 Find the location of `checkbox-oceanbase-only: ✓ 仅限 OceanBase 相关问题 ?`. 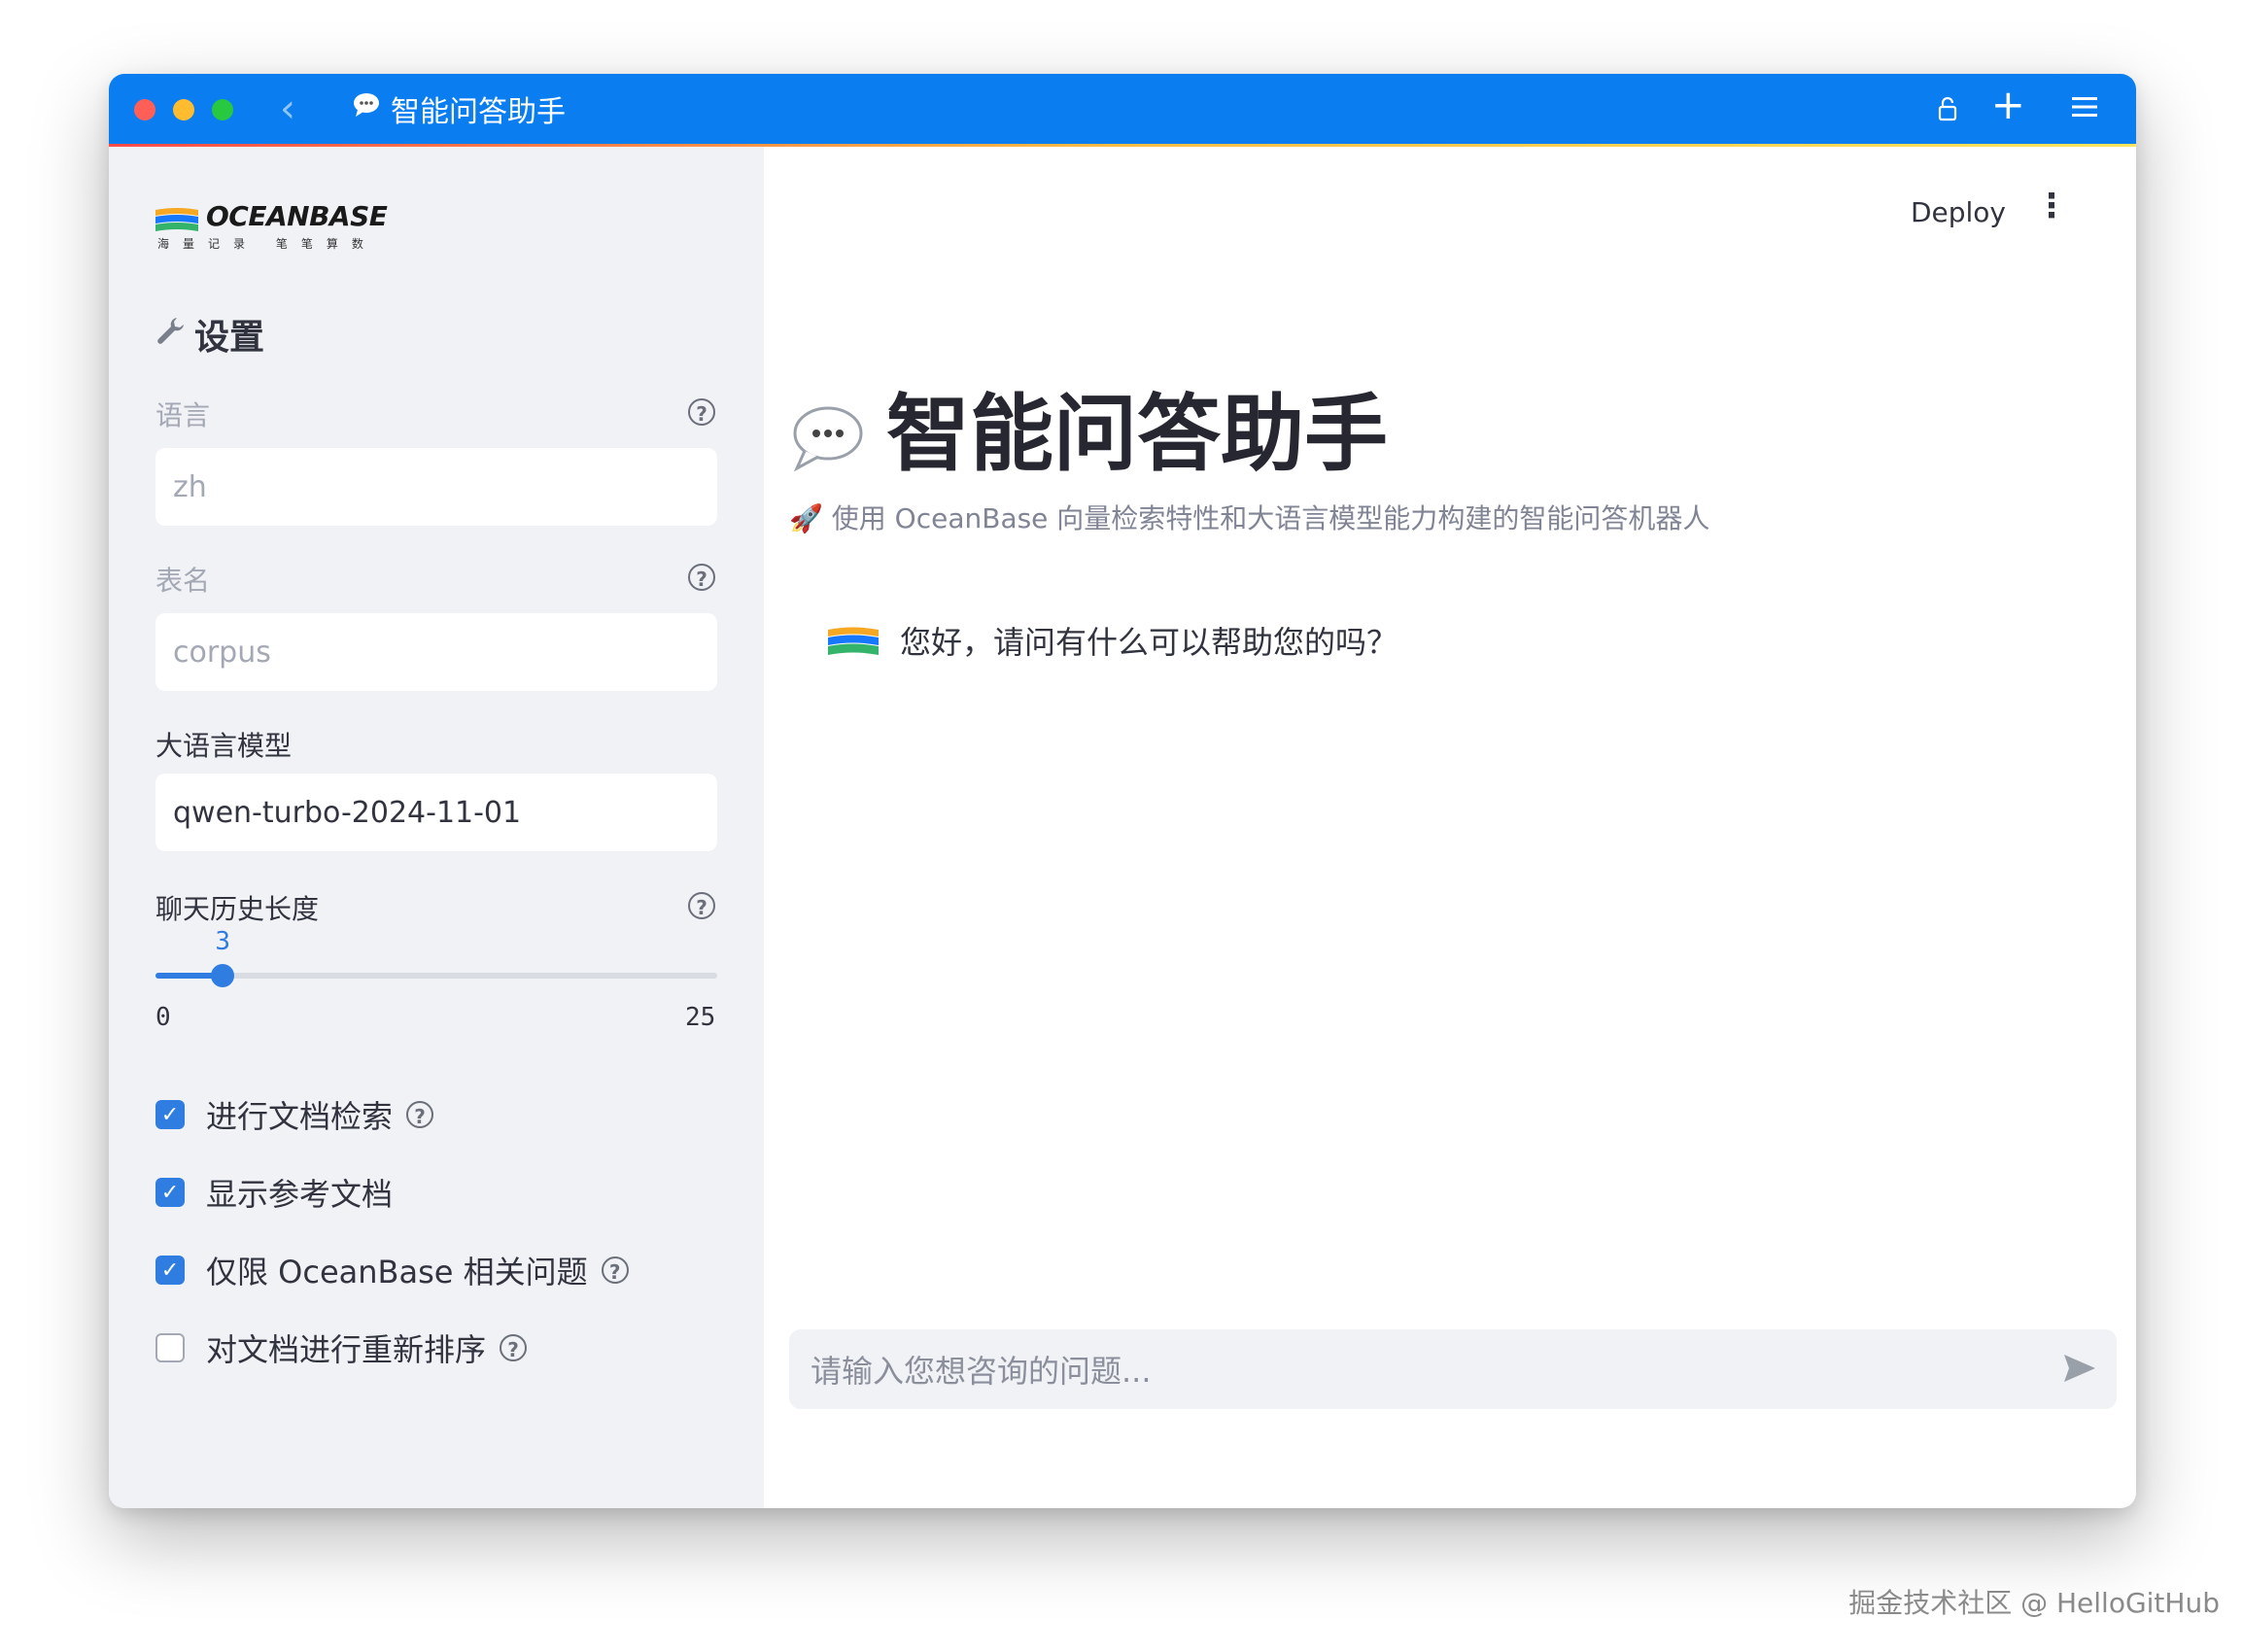

checkbox-oceanbase-only: ✓ 仅限 OceanBase 相关问题 ? is located at coordinates (392, 1270).